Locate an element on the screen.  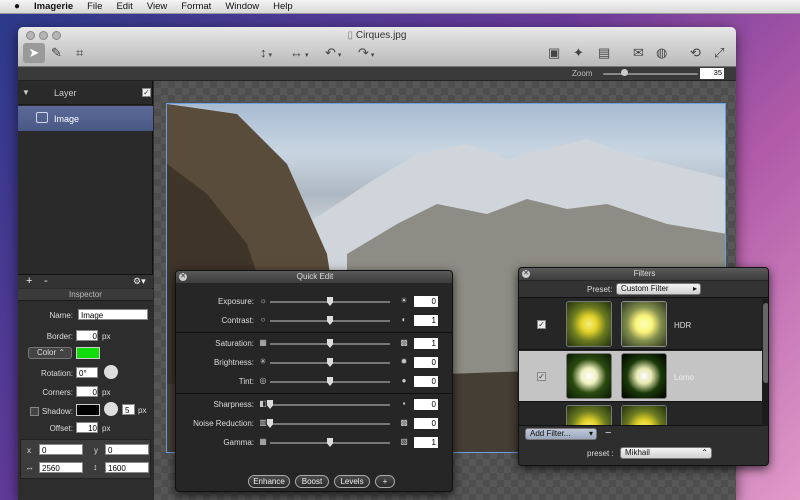
width-field: 2560 is located at coordinates (61, 467).